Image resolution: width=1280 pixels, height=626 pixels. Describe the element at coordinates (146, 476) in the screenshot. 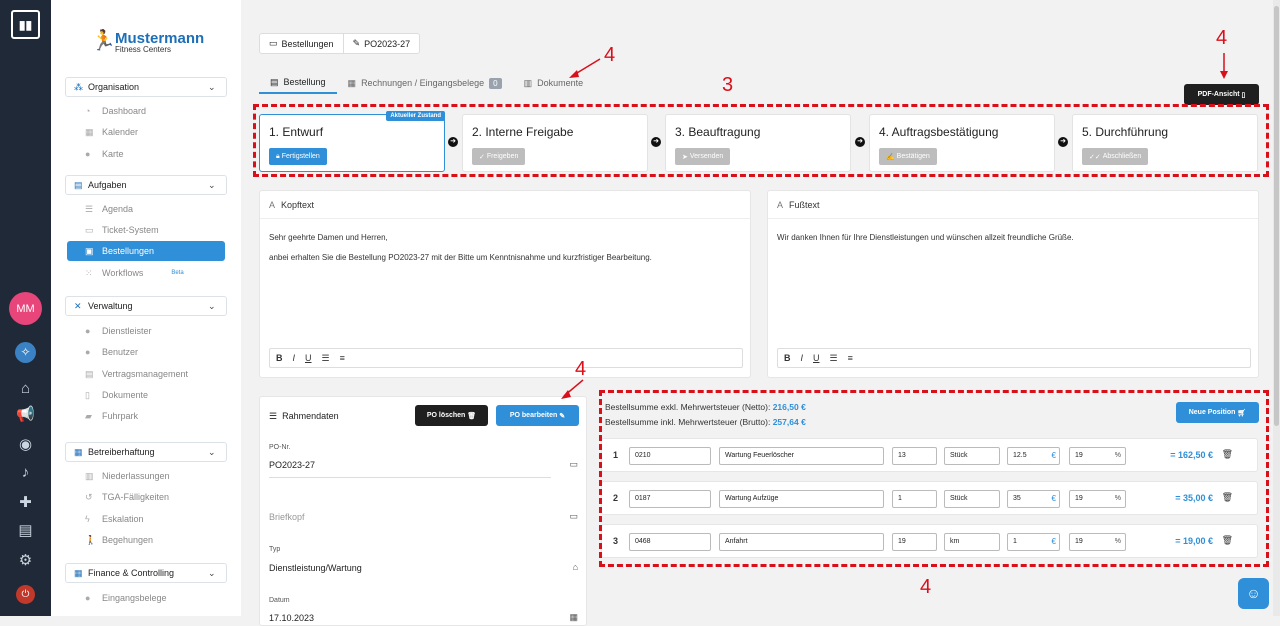

I see `sidebar-item-niederlassungen: ▥ Niederlassungen` at that location.